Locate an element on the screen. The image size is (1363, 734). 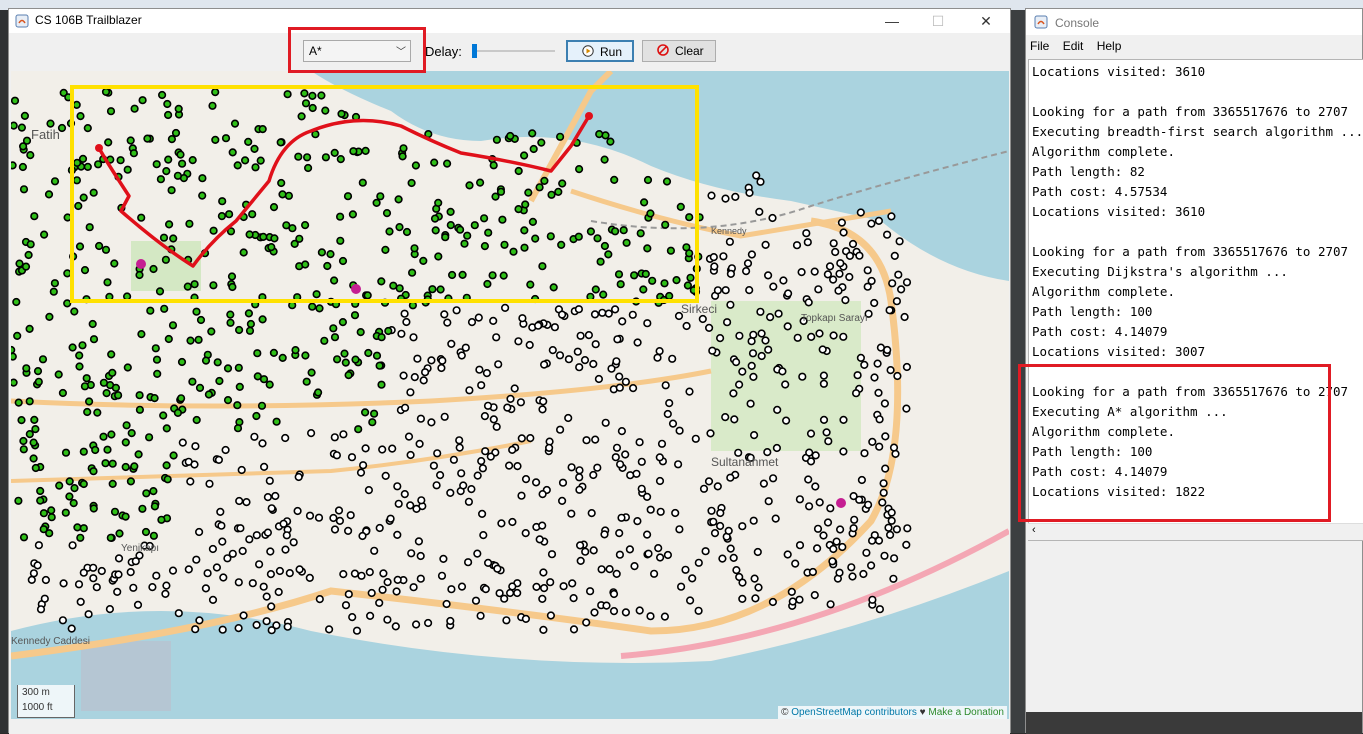
chevron-left-icon: ‹ is located at coordinates (1034, 530).